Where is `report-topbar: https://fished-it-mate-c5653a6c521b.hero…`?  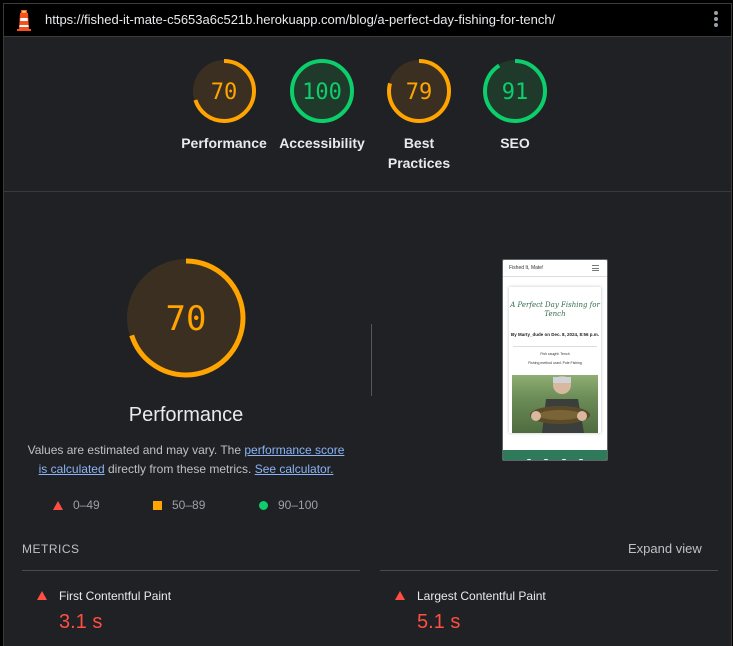
report-topbar: https://fished-it-mate-c5653a6c521b.hero… is located at coordinates (367, 20).